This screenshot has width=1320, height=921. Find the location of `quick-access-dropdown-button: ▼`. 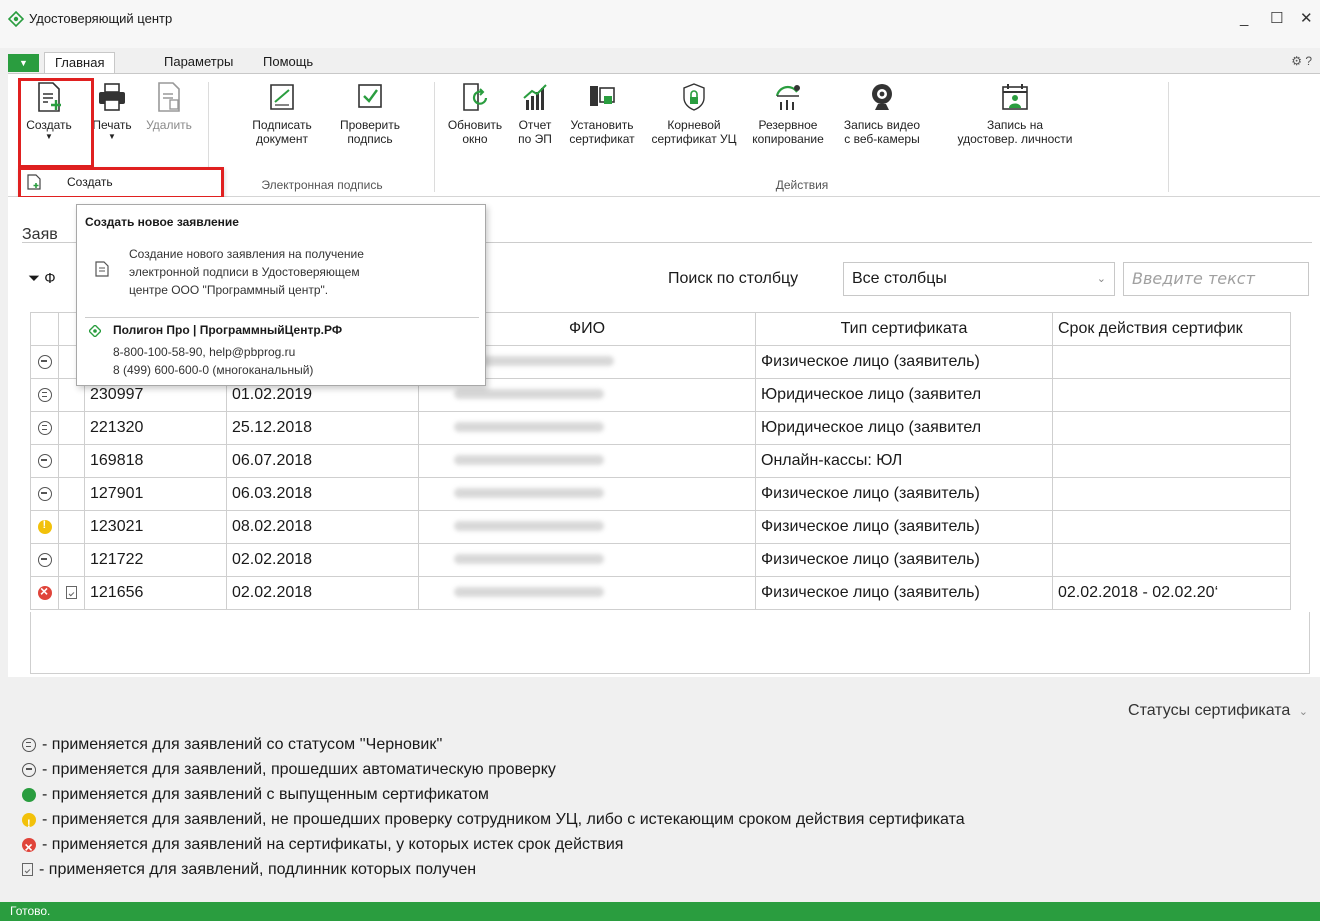

quick-access-dropdown-button: ▼ is located at coordinates (23, 63).